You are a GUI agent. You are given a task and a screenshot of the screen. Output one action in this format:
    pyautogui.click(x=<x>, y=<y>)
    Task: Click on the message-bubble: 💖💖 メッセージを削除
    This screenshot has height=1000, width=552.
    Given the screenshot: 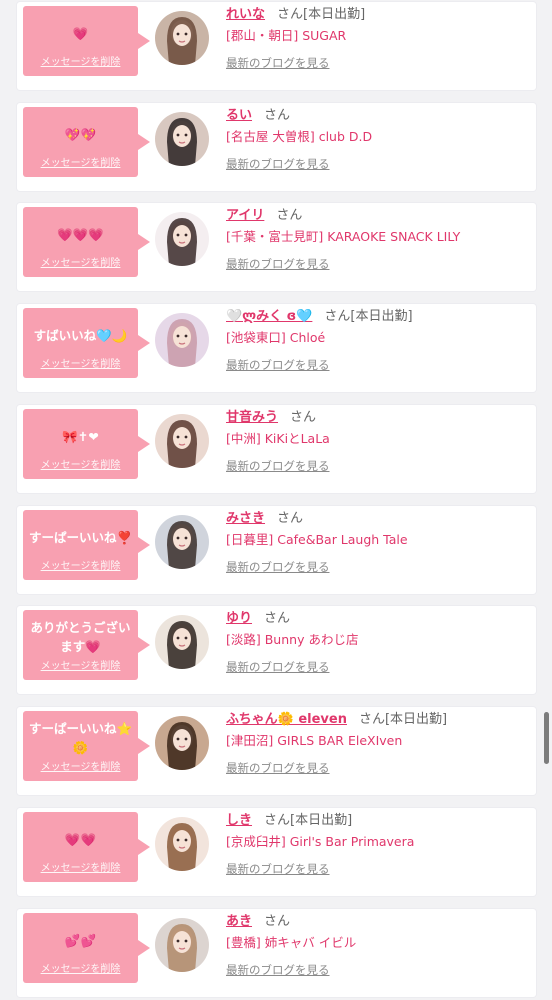 What is the action you would take?
    pyautogui.click(x=86, y=142)
    